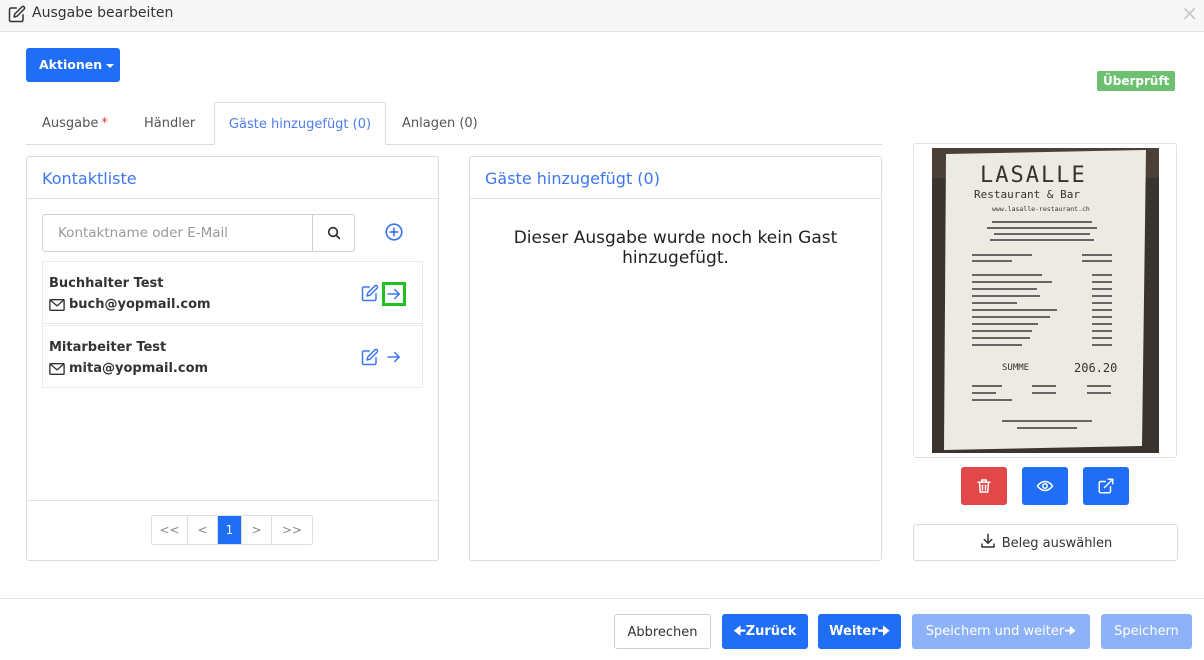 Image resolution: width=1204 pixels, height=660 pixels. What do you see at coordinates (106, 283) in the screenshot?
I see `contact-name: Buchhalter Test` at bounding box center [106, 283].